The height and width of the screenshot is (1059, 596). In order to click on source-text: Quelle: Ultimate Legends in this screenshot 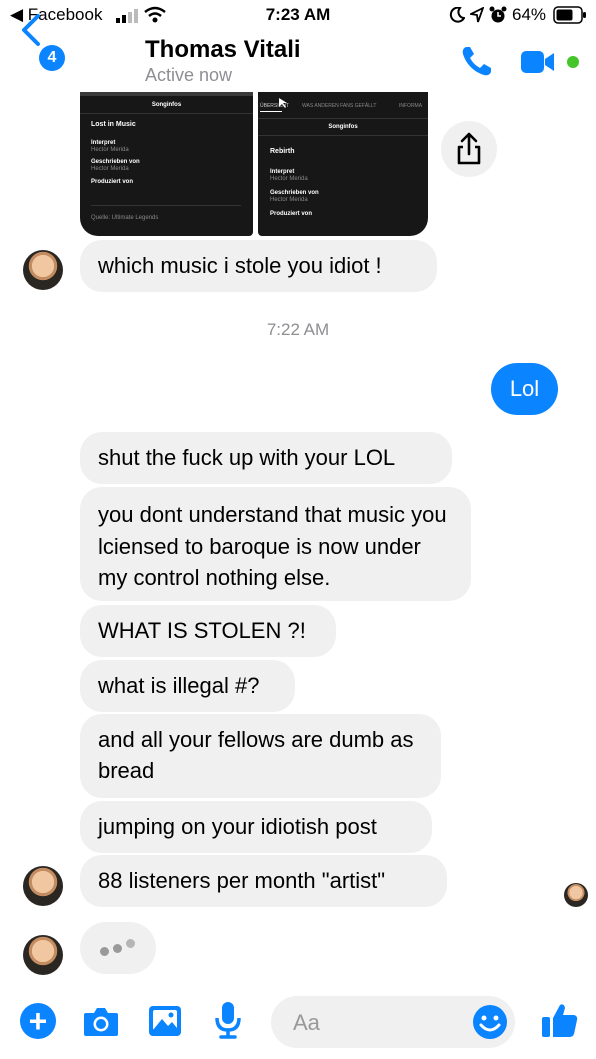, I will do `click(125, 218)`.